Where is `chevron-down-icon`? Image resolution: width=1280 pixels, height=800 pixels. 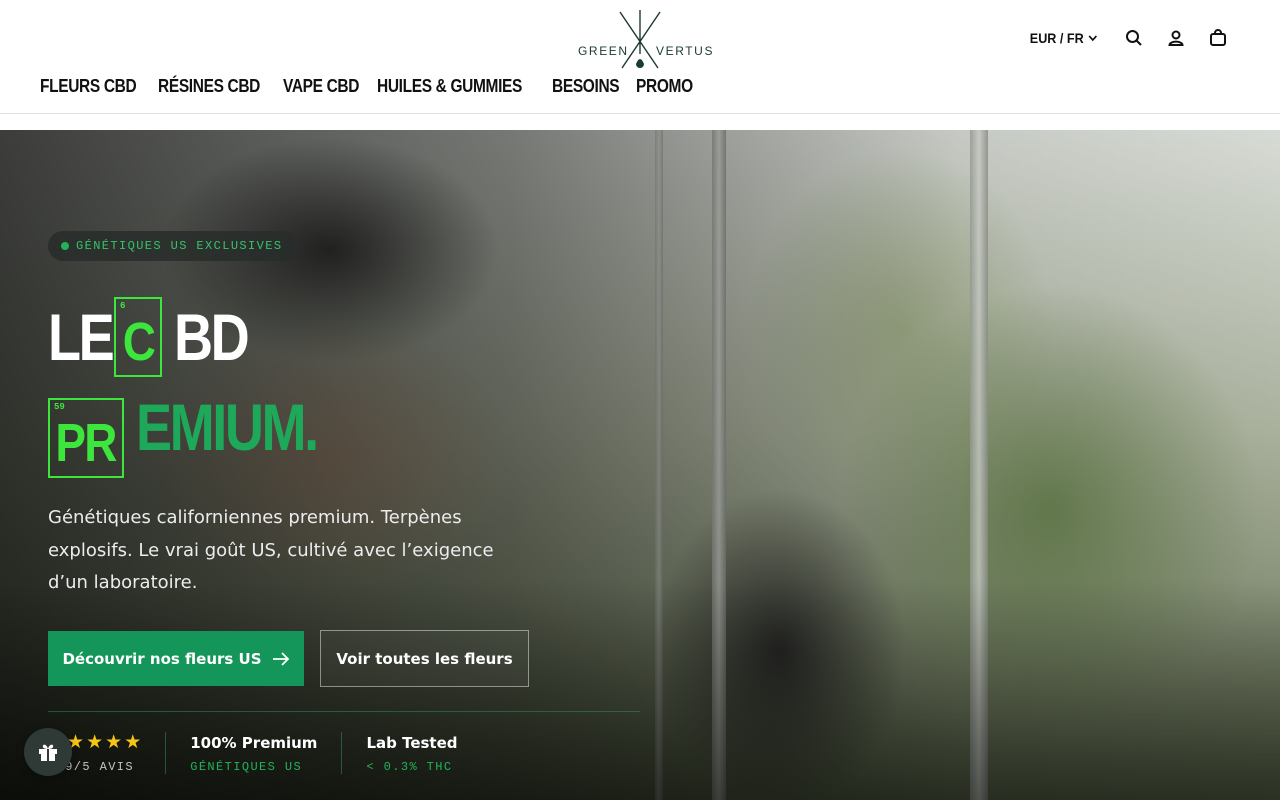
chevron-down-icon is located at coordinates (1092, 38).